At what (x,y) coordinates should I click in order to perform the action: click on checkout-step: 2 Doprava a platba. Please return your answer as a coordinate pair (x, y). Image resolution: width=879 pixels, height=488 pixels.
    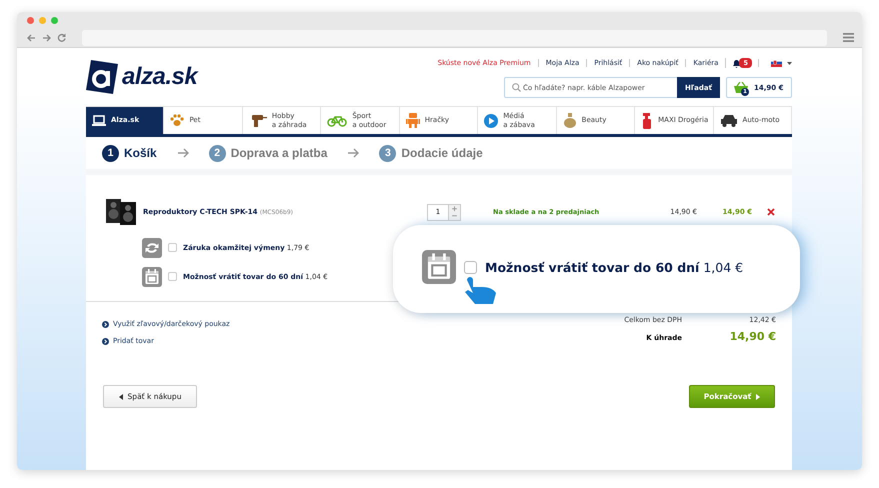
    Looking at the image, I should click on (268, 153).